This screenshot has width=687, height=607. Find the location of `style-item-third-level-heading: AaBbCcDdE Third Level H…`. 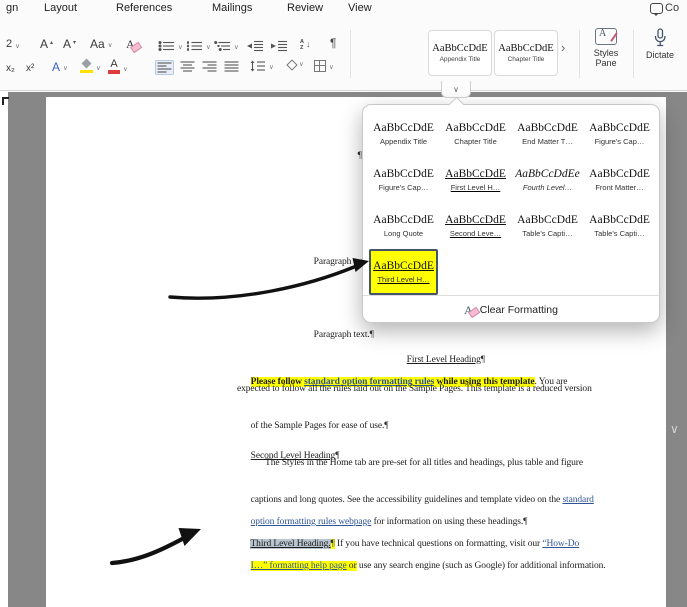

style-item-third-level-heading: AaBbCcDdE Third Level H… is located at coordinates (403, 272).